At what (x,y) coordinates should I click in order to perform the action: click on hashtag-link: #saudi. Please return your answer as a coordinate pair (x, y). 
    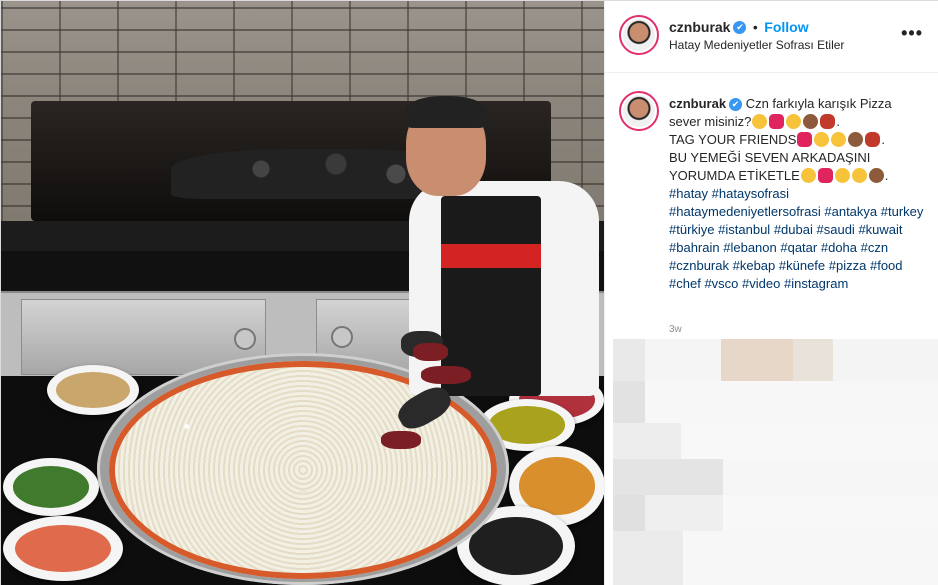
    Looking at the image, I should click on (836, 229).